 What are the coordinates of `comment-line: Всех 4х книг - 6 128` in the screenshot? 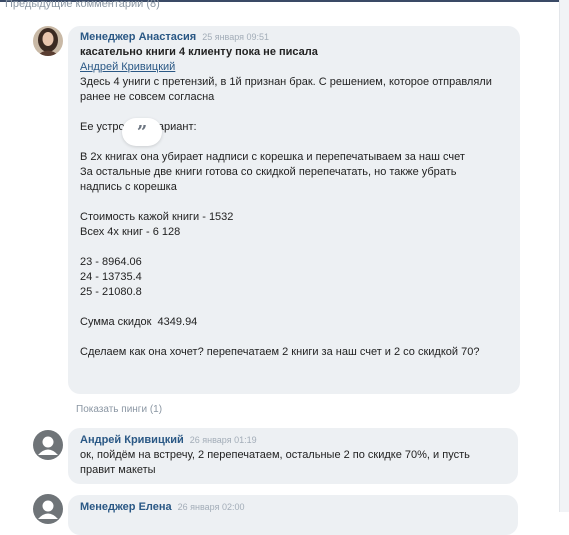 It's located at (130, 232).